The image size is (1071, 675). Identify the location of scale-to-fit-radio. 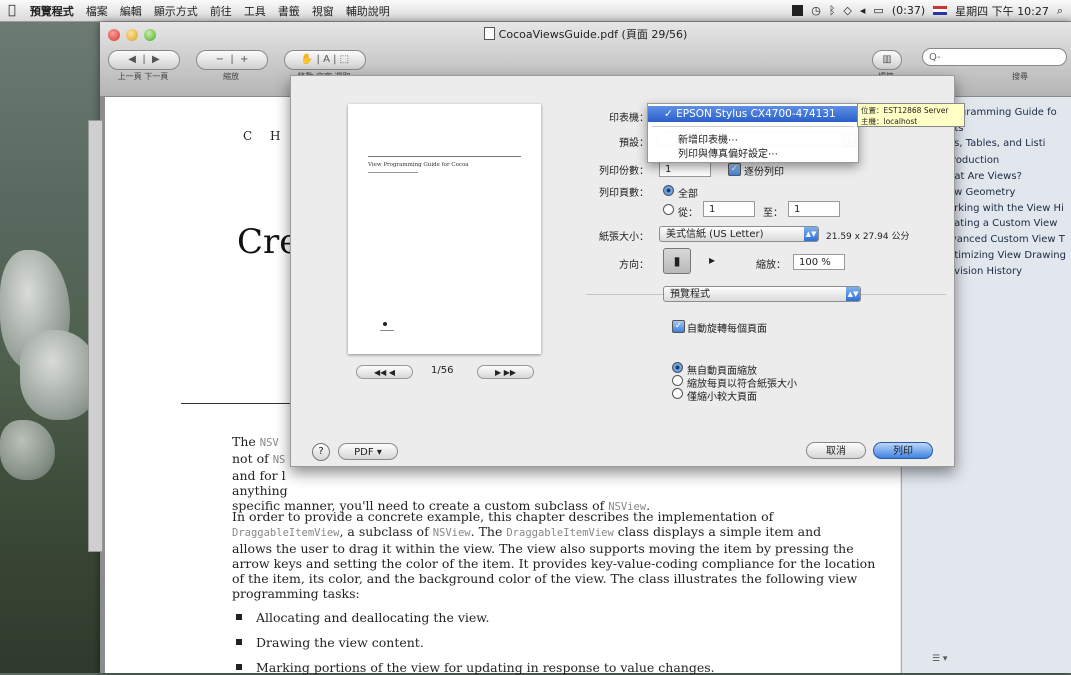
(677, 380).